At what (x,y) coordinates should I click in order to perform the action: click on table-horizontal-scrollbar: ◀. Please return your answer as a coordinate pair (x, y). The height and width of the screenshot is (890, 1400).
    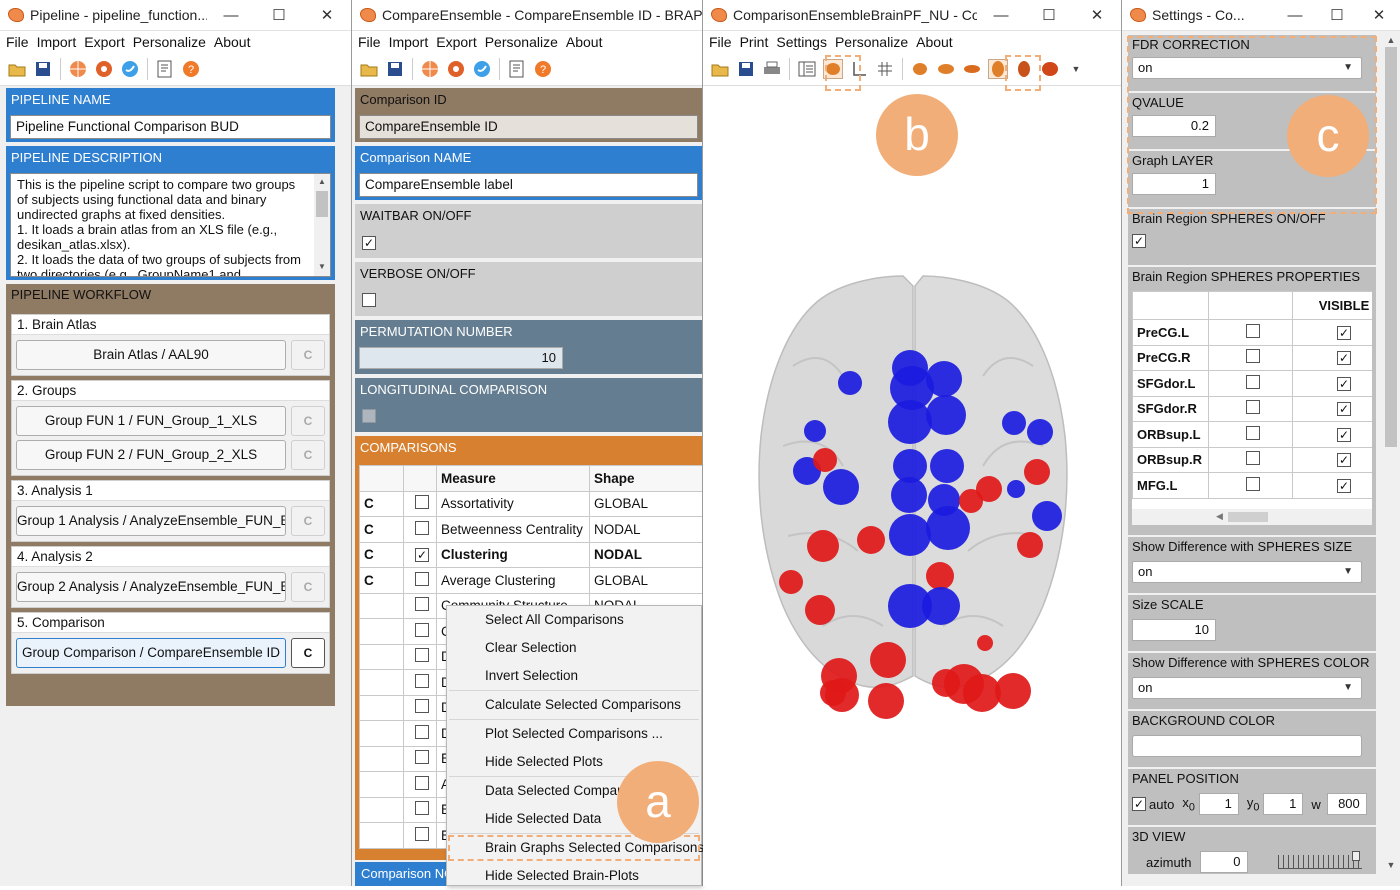
    Looking at the image, I should click on (1252, 517).